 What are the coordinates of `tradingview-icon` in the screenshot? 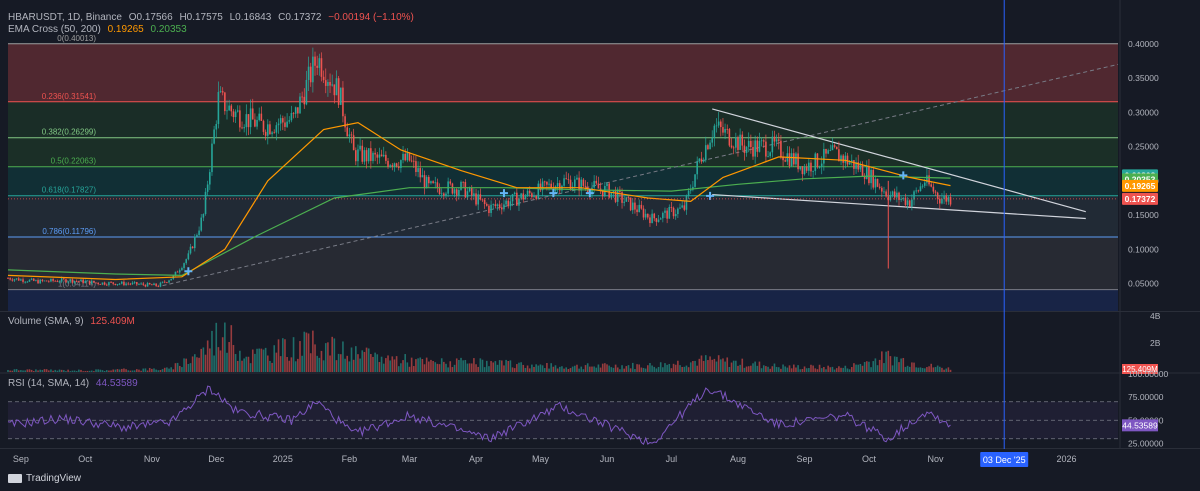 It's located at (15, 478).